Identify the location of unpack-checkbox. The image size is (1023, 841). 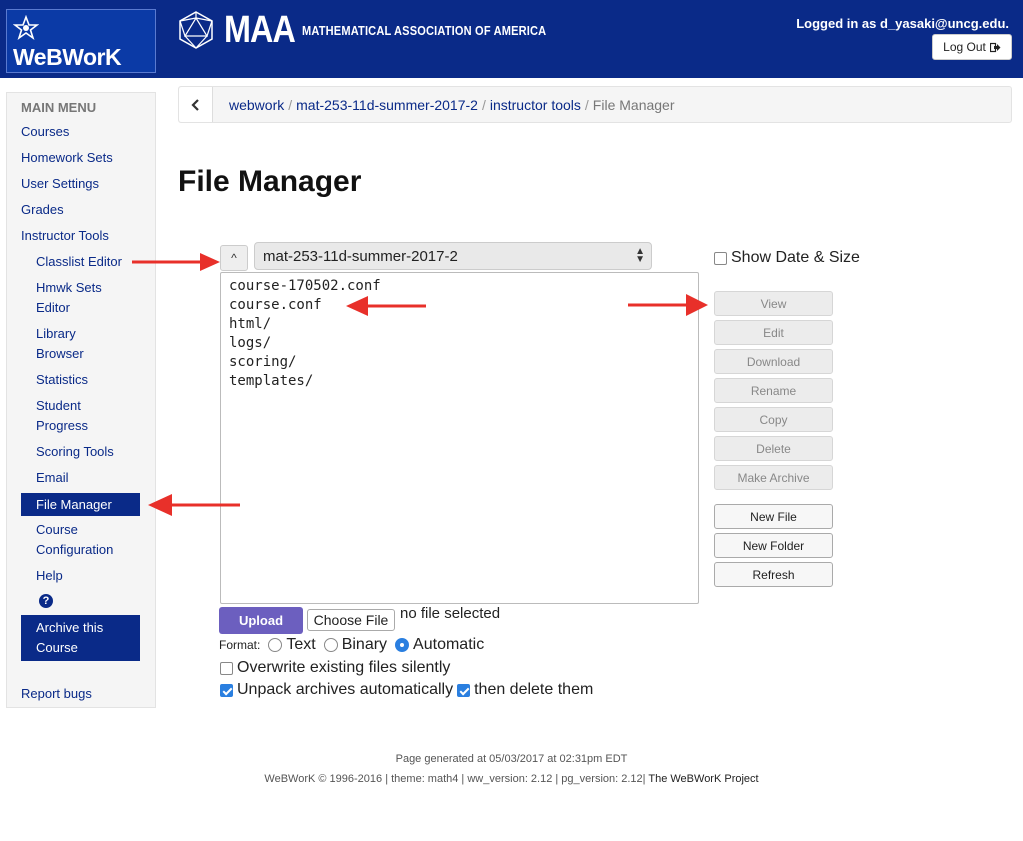
(226, 690).